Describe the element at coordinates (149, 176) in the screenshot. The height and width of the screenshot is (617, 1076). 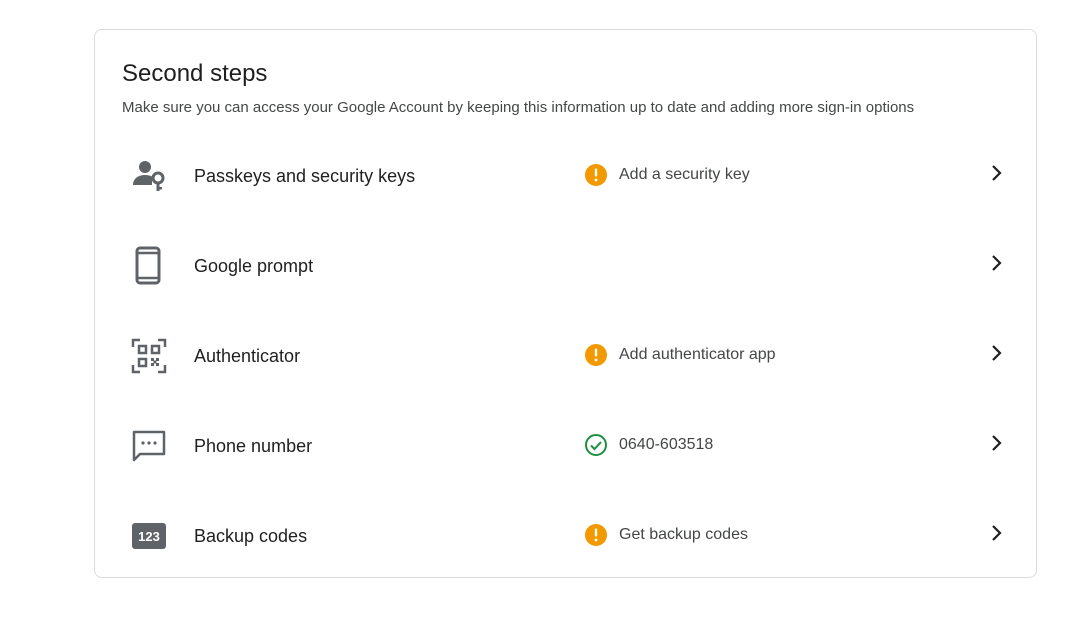
I see `person-key-icon` at that location.